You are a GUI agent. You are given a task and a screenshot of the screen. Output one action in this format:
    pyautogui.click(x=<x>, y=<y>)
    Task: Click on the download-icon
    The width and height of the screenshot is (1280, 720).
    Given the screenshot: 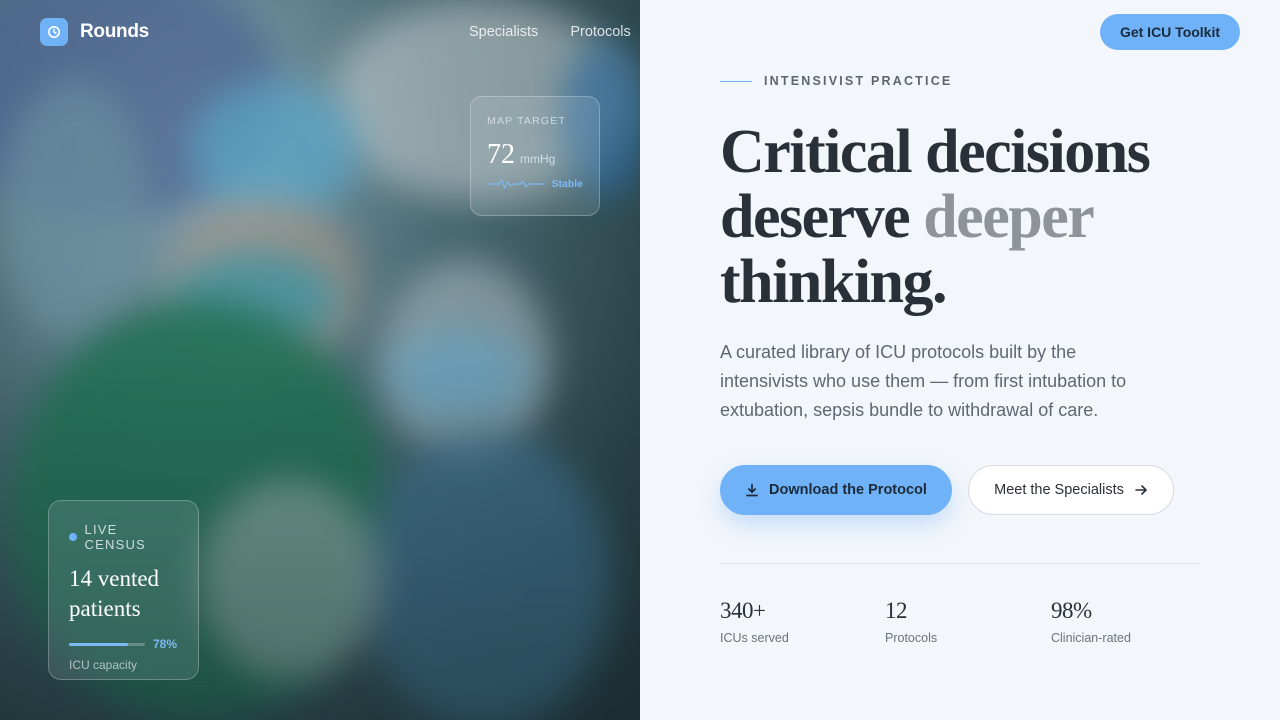 What is the action you would take?
    pyautogui.click(x=752, y=490)
    